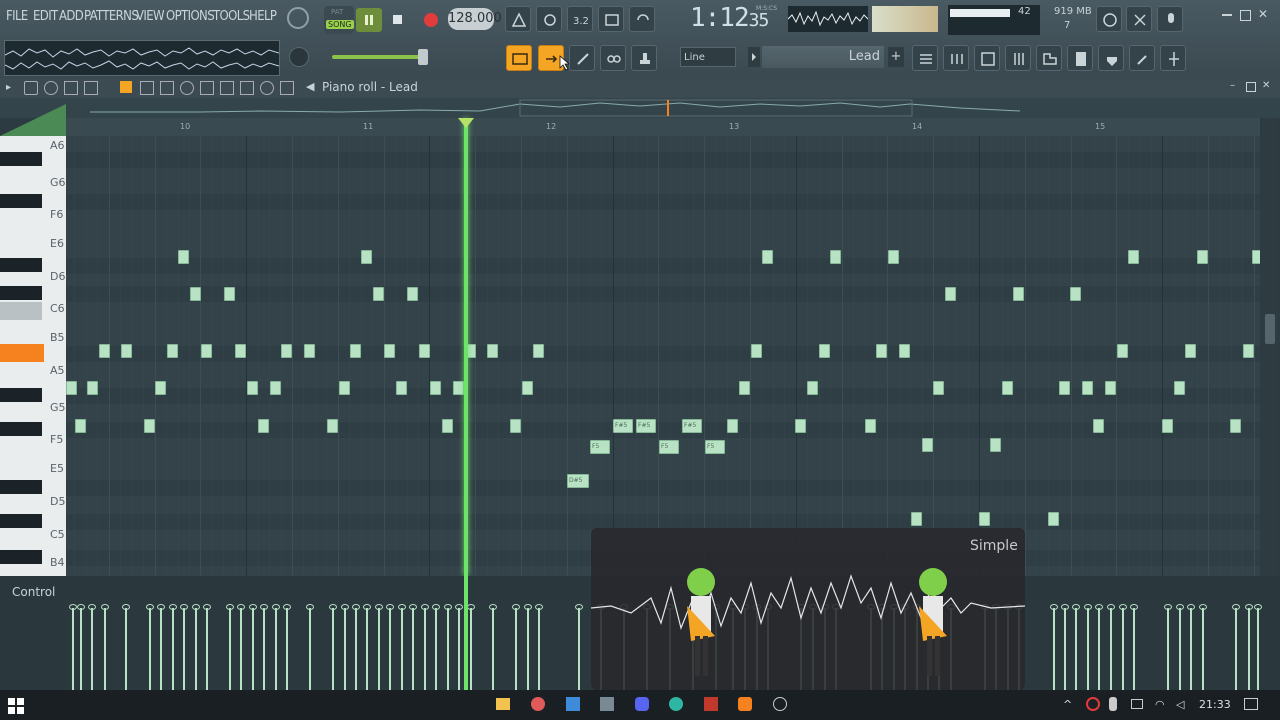  What do you see at coordinates (1113, 704) in the screenshot?
I see `microphone-tray-icon` at bounding box center [1113, 704].